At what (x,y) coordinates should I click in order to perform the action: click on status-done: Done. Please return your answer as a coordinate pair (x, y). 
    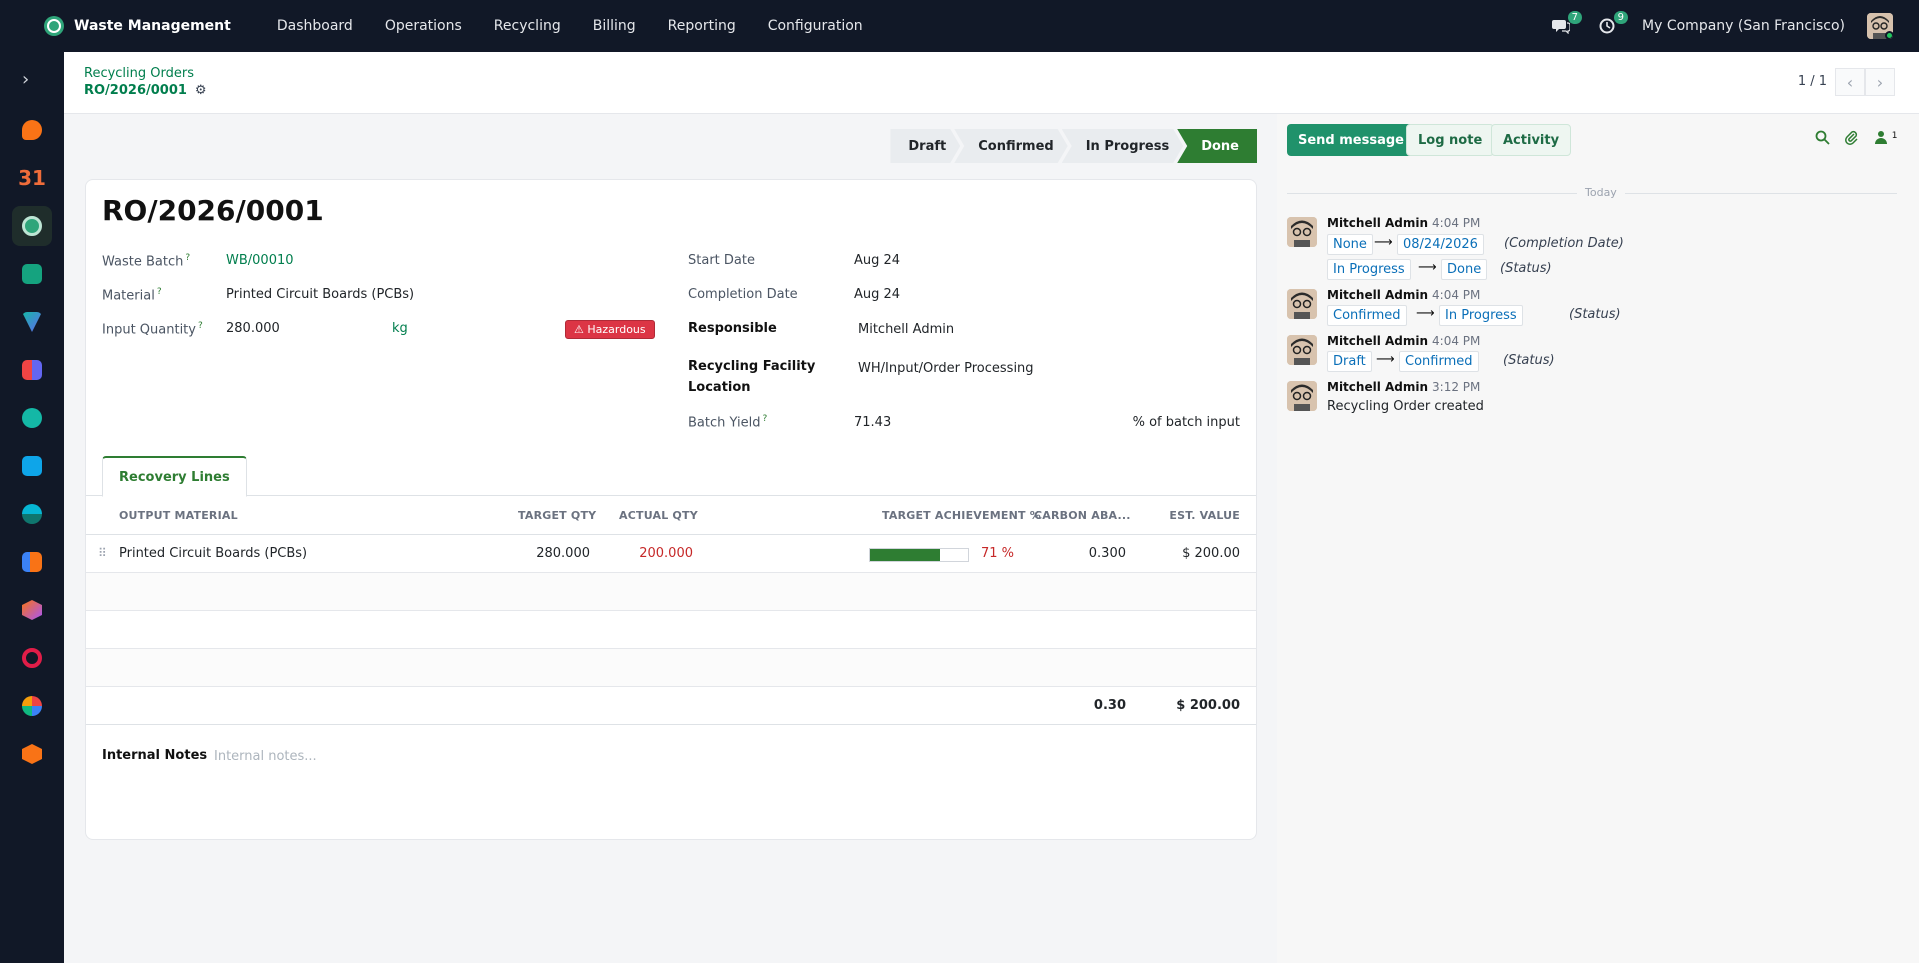
    Looking at the image, I should click on (1217, 146).